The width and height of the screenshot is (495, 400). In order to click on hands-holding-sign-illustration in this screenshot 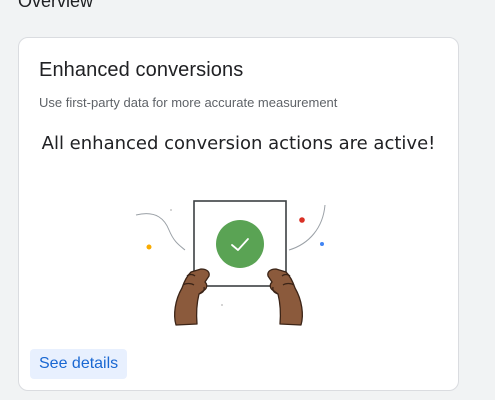, I will do `click(230, 263)`.